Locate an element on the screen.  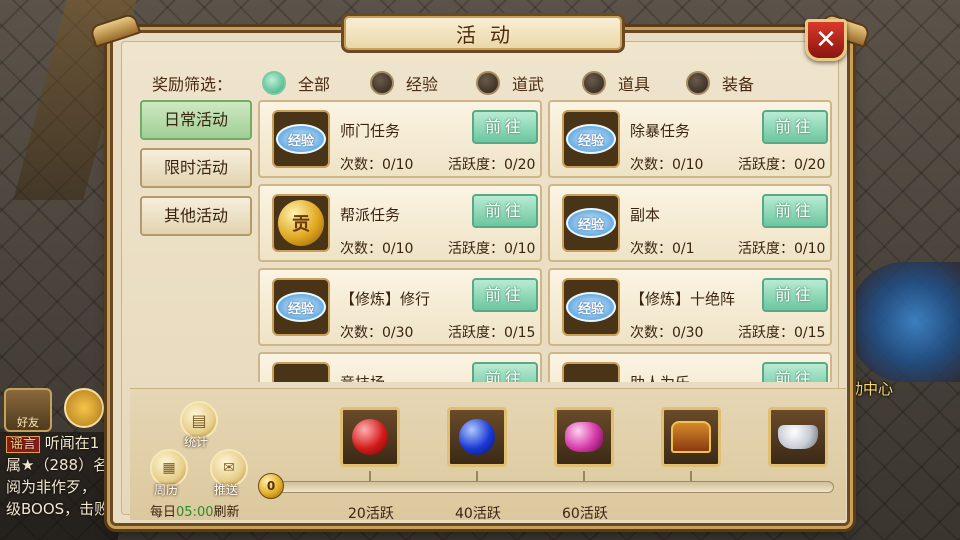
activity-card-shijuezhen: 经验 【修炼】十绝阵 次数：0/30 活跃度：0/15 前往 is located at coordinates (690, 307).